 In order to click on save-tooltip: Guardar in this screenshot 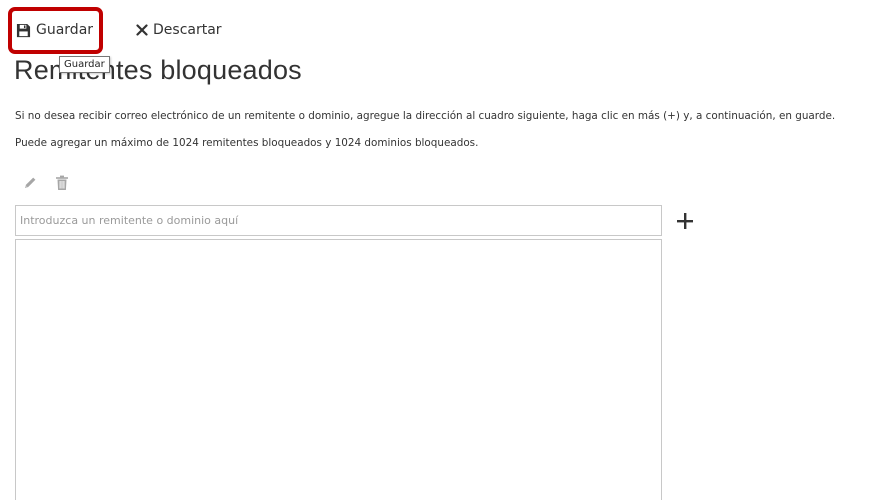, I will do `click(84, 64)`.